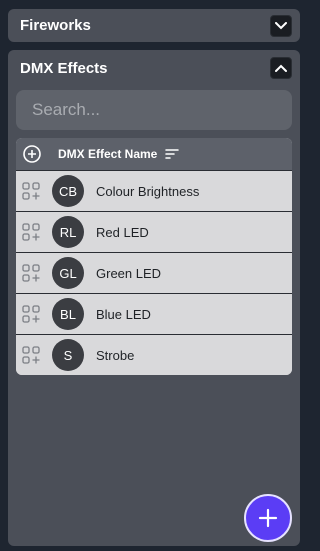 This screenshot has width=320, height=551. Describe the element at coordinates (107, 154) in the screenshot. I see `column-header-effect-name: DMX Effect Name` at that location.